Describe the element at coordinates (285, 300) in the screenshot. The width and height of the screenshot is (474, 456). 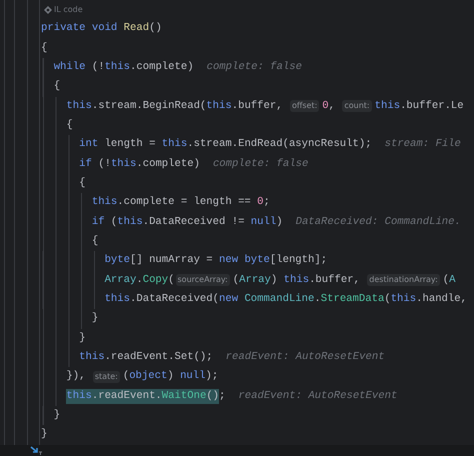
I see `code-text: this.DataReceived(new CommandLine.StreamData(this.handle,` at that location.